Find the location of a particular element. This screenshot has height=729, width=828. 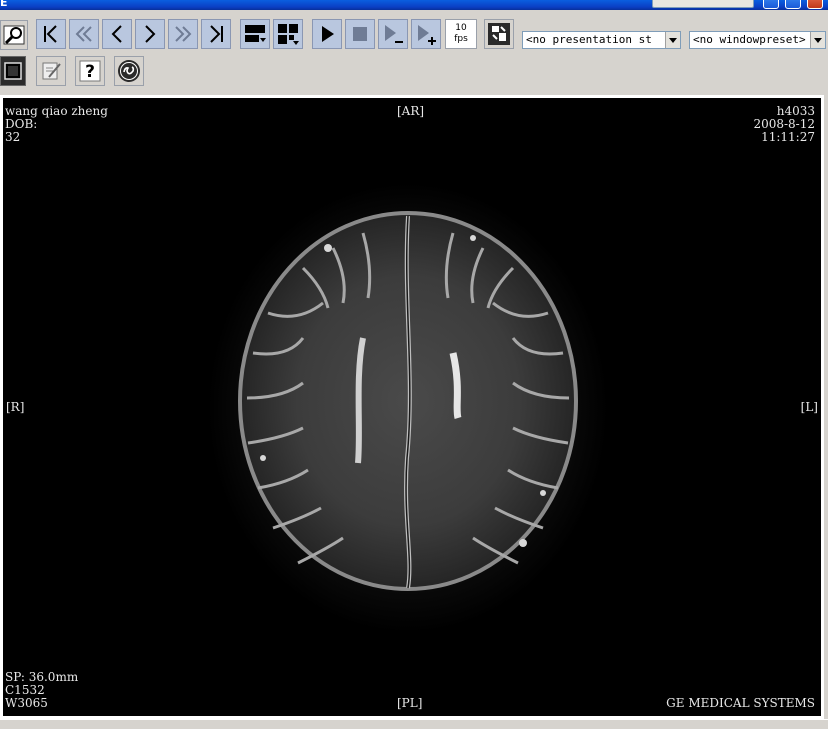

last-frame-icon is located at coordinates (216, 34).